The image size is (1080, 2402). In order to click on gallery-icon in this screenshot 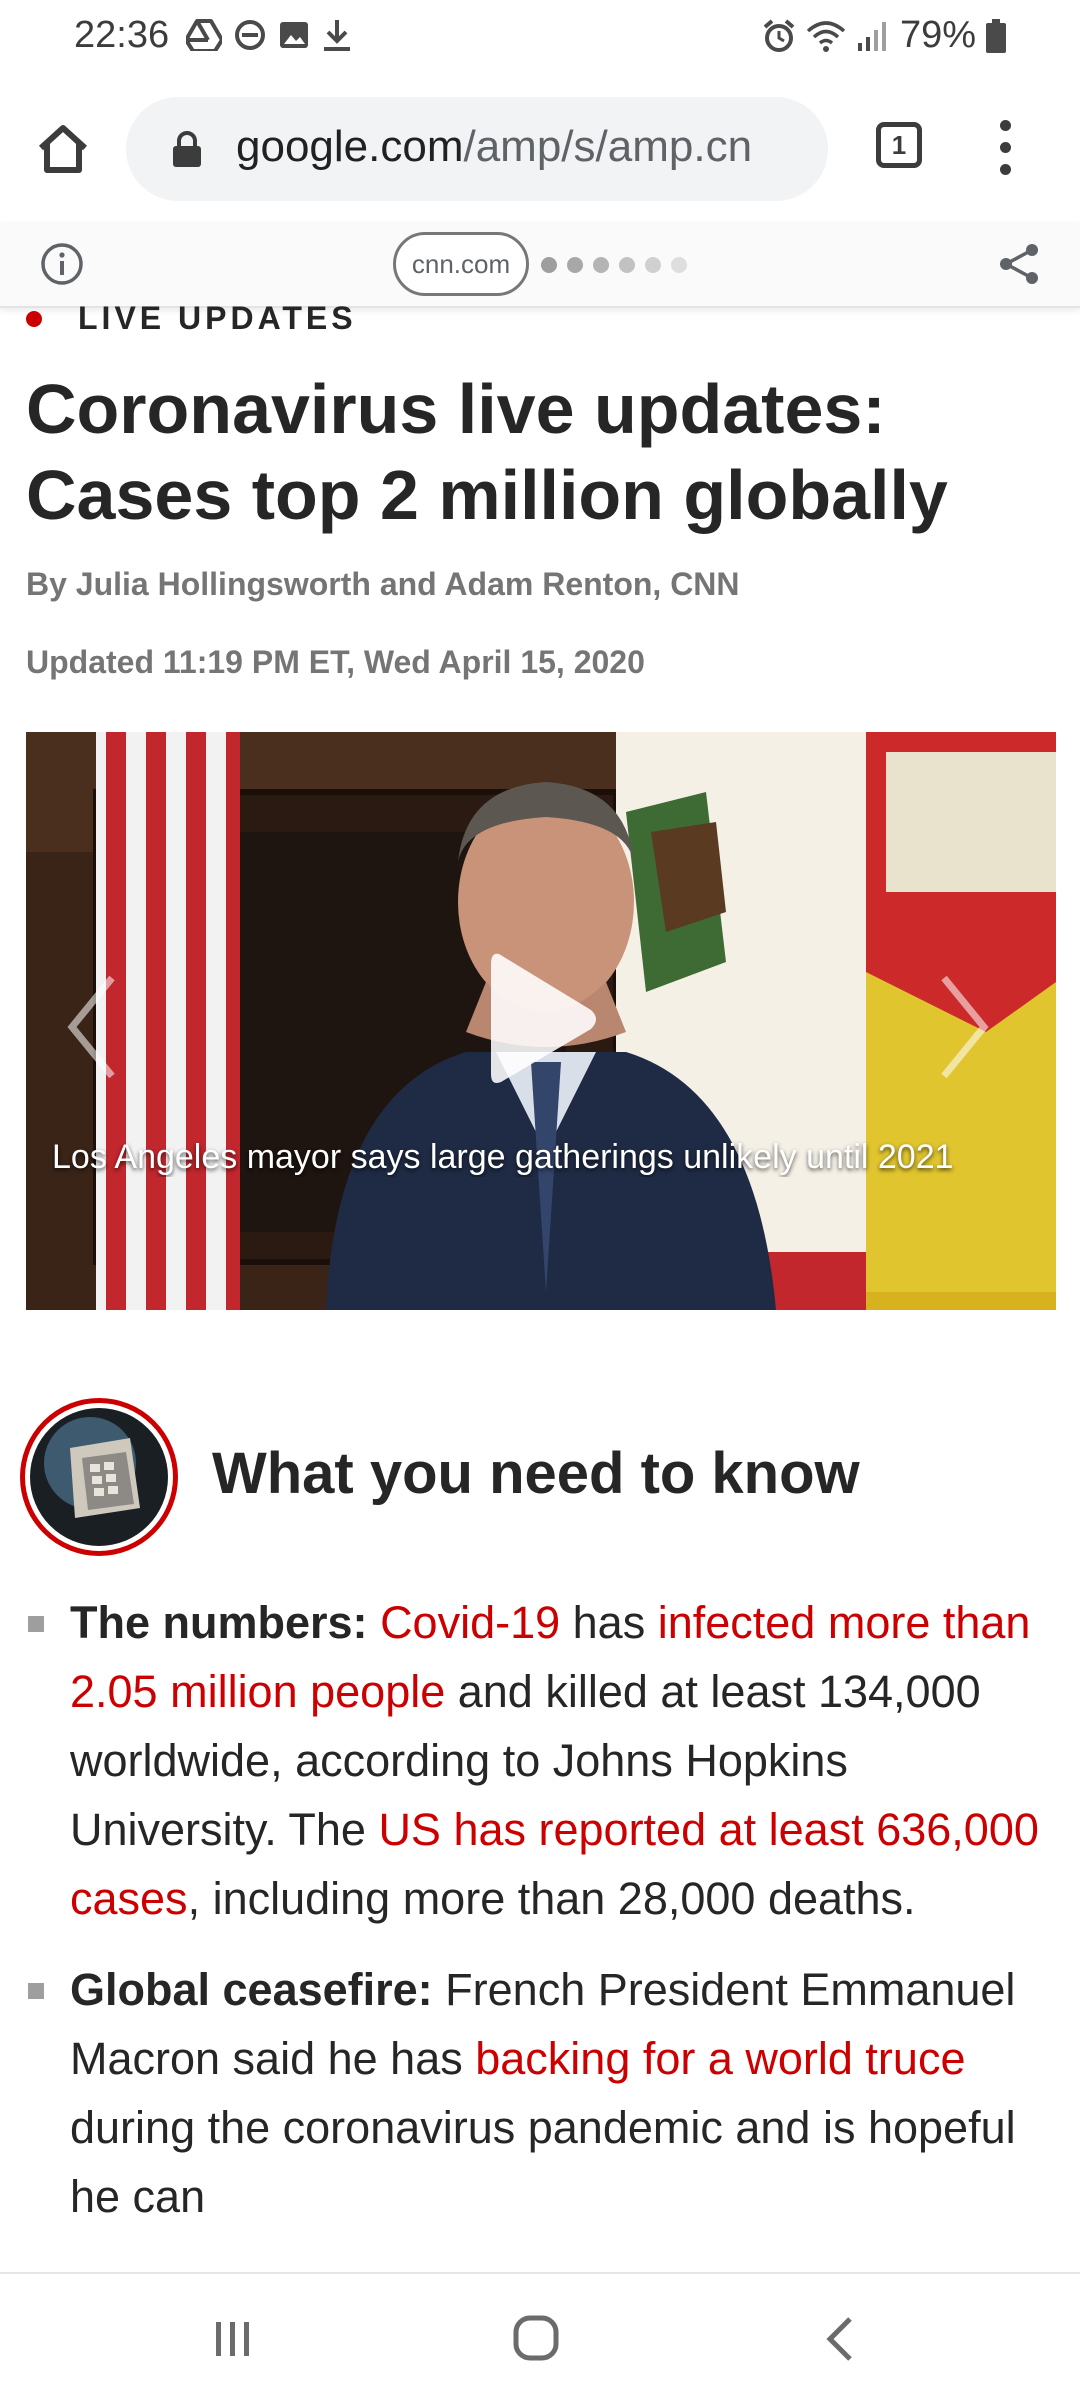, I will do `click(294, 35)`.